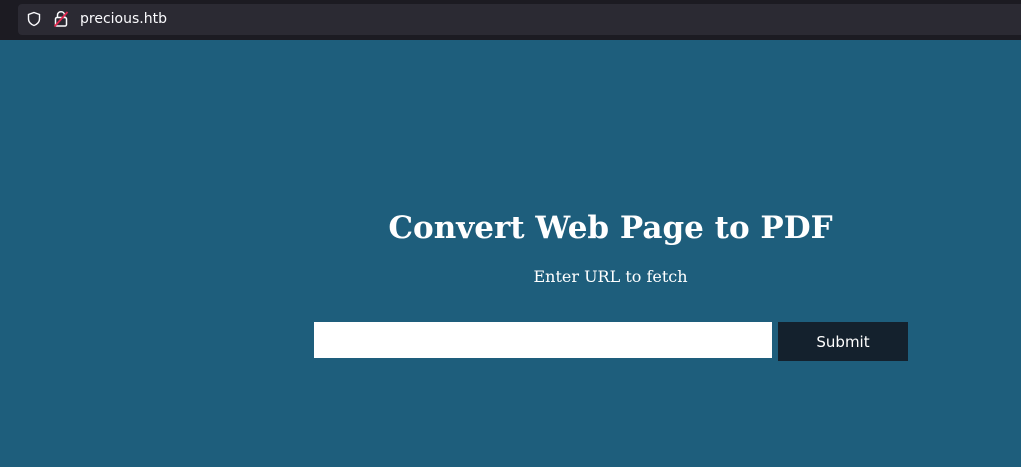 The height and width of the screenshot is (467, 1021). What do you see at coordinates (610, 276) in the screenshot?
I see `page-subtitle: Enter URL to fetch` at bounding box center [610, 276].